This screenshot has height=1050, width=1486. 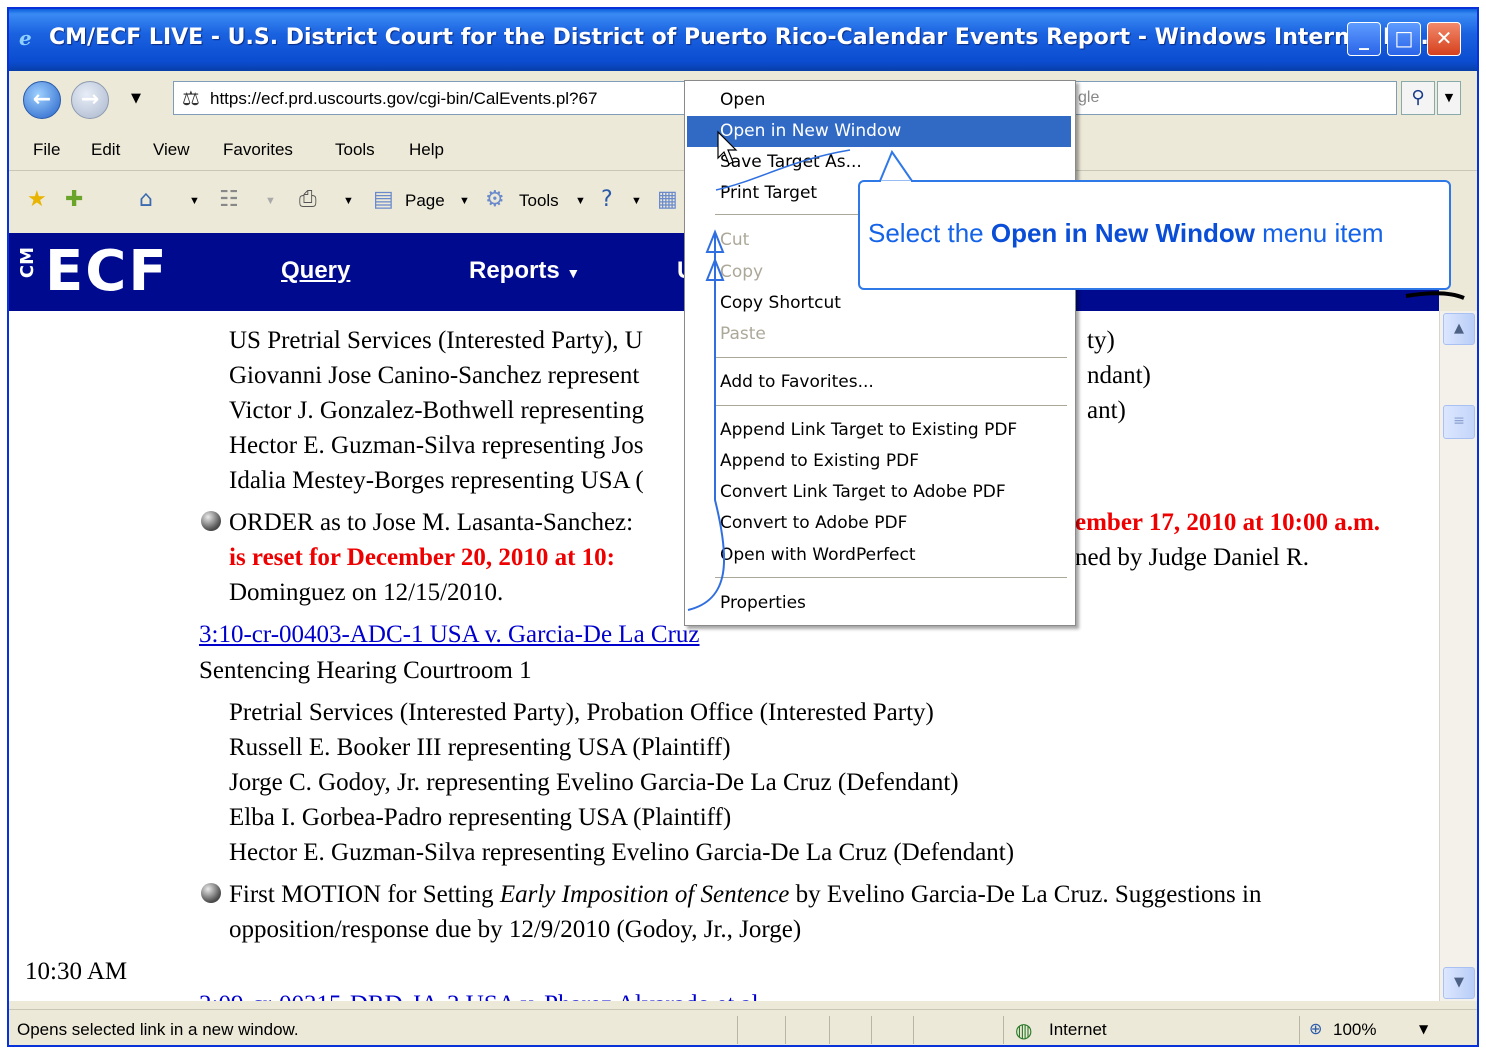 What do you see at coordinates (1423, 1029) in the screenshot?
I see `zoom-dropdown: ▼` at bounding box center [1423, 1029].